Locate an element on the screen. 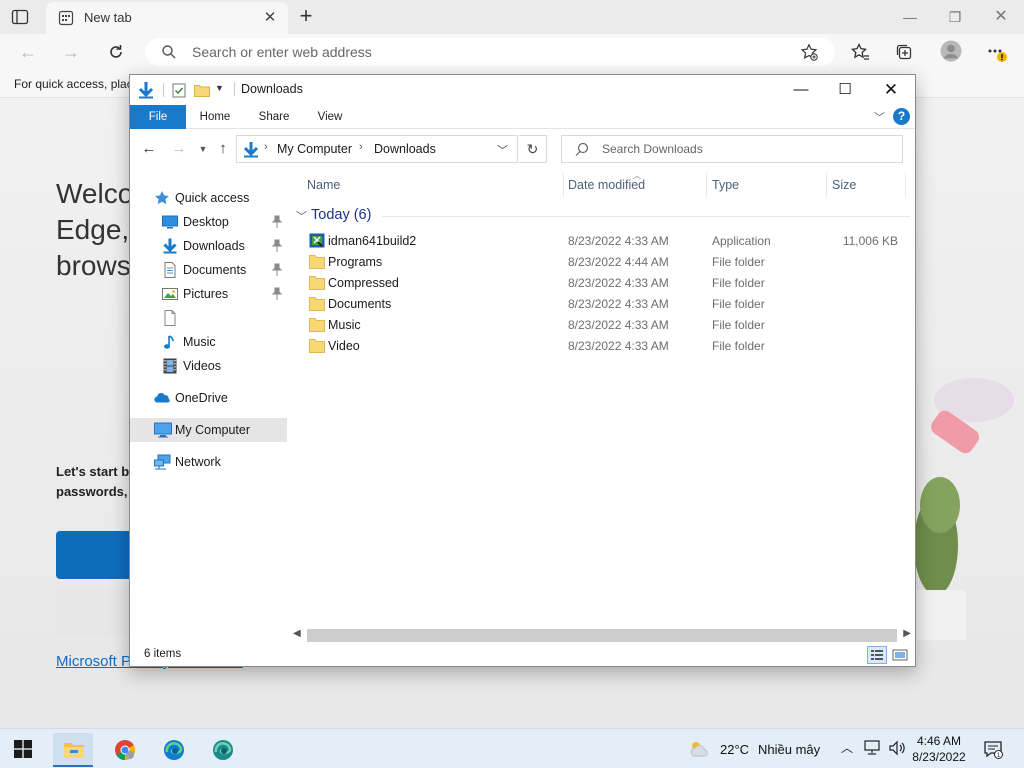 This screenshot has width=1024, height=768. breadcrumb-downloads: Downloads is located at coordinates (405, 149).